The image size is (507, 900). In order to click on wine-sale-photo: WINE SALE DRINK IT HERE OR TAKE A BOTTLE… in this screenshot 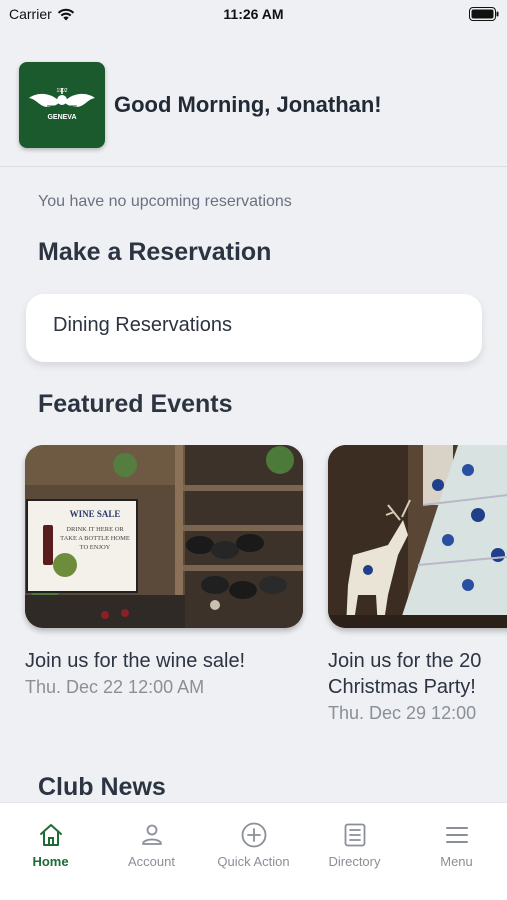, I will do `click(164, 536)`.